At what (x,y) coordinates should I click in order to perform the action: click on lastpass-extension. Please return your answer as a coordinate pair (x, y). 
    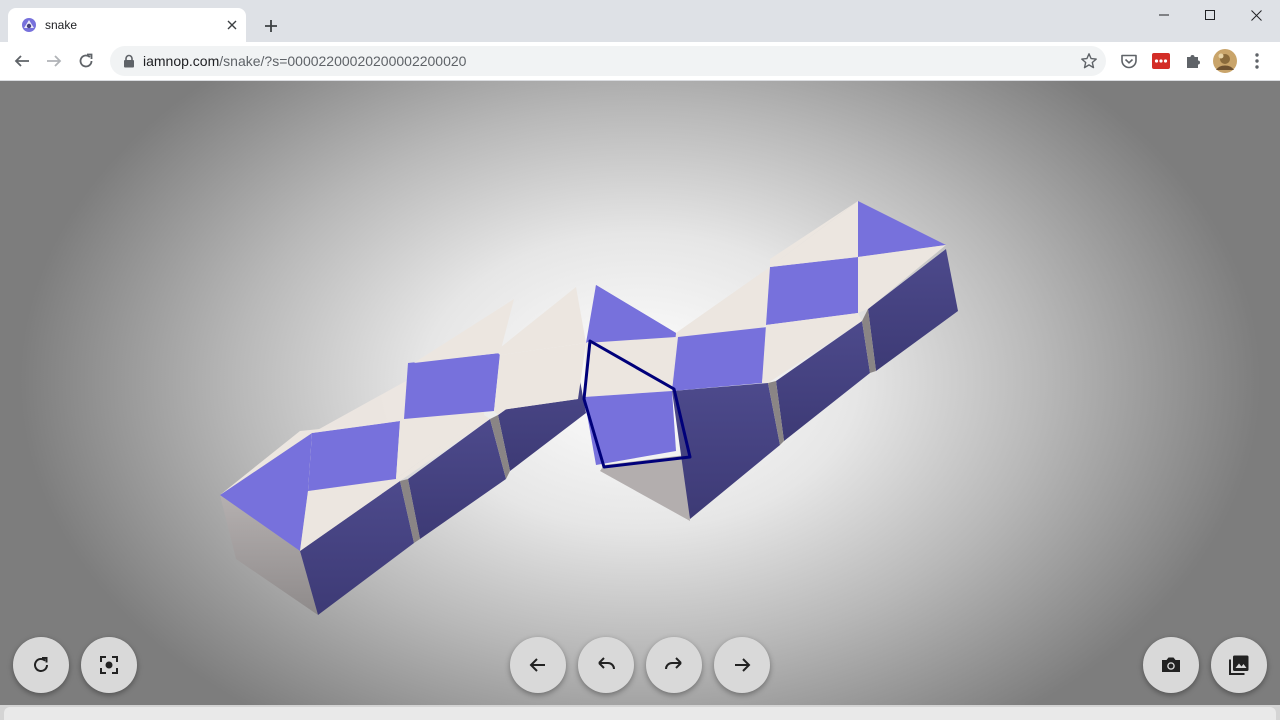
    Looking at the image, I should click on (1161, 61).